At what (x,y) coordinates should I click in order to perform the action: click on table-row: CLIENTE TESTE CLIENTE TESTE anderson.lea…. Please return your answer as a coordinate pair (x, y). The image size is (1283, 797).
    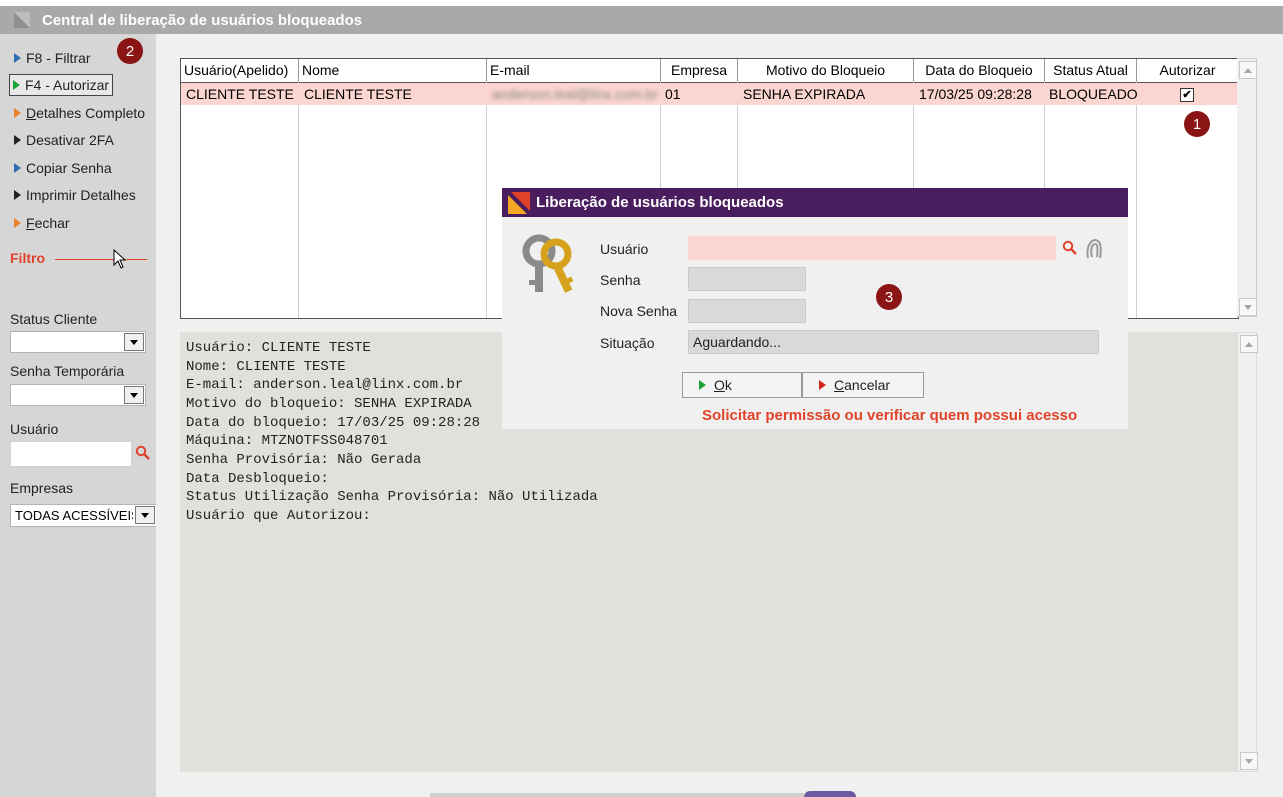
    Looking at the image, I should click on (709, 94).